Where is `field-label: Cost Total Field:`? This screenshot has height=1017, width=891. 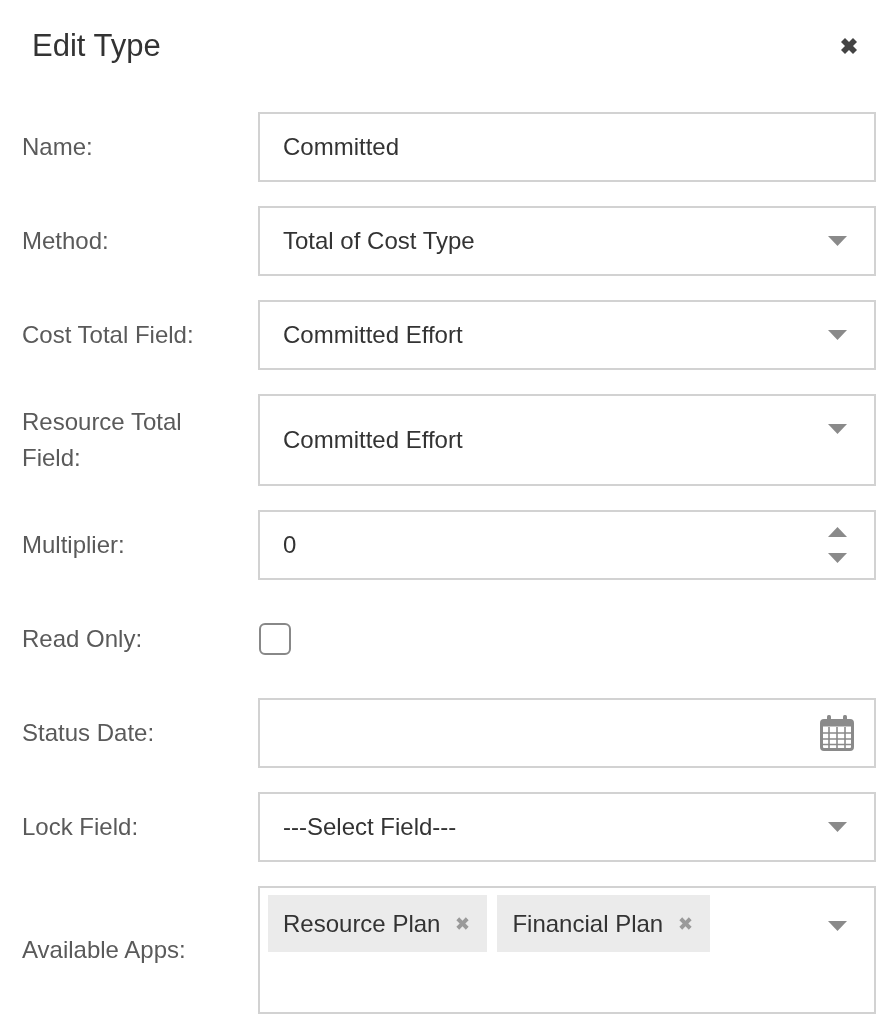 field-label: Cost Total Field: is located at coordinates (108, 335).